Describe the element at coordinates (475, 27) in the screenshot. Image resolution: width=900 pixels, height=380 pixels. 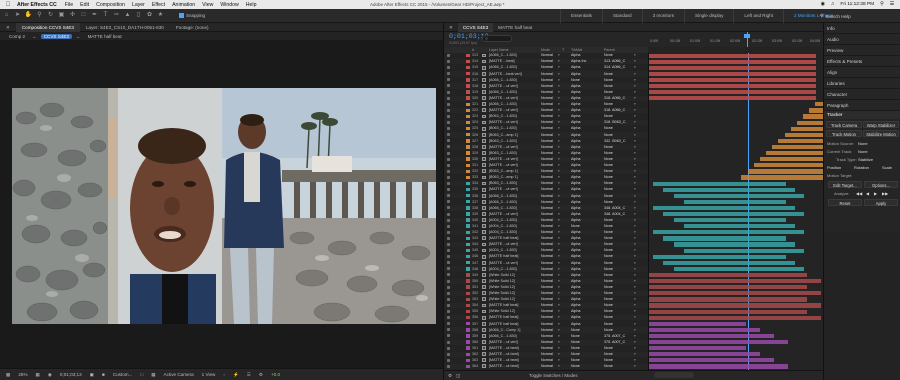
I see `tab-timeline-ccvs-s4e3: CCVS S4E3` at that location.